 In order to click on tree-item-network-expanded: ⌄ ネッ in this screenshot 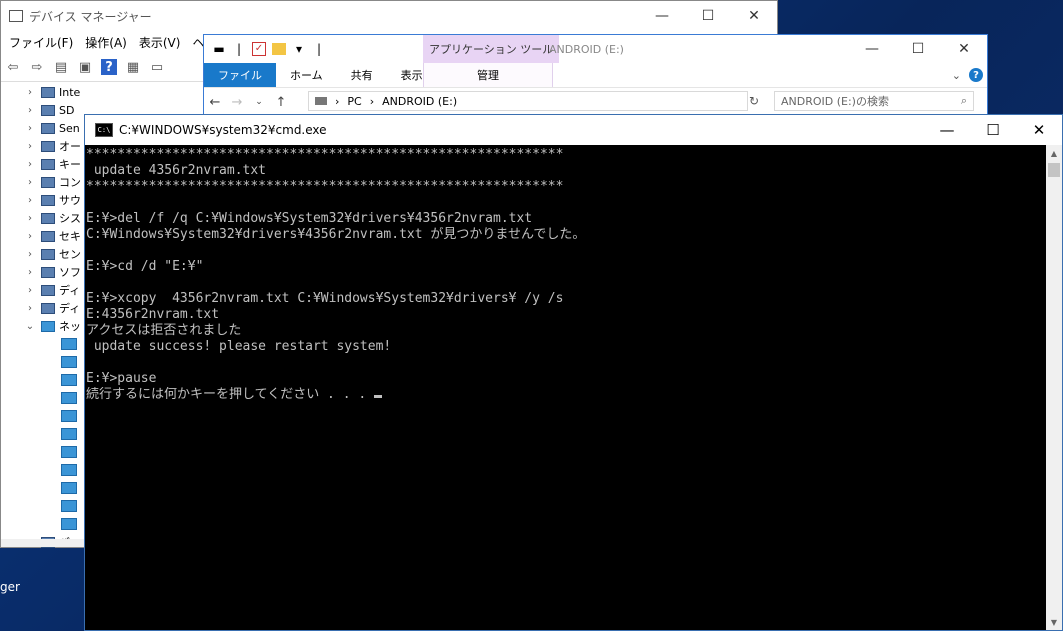, I will do `click(46, 326)`.